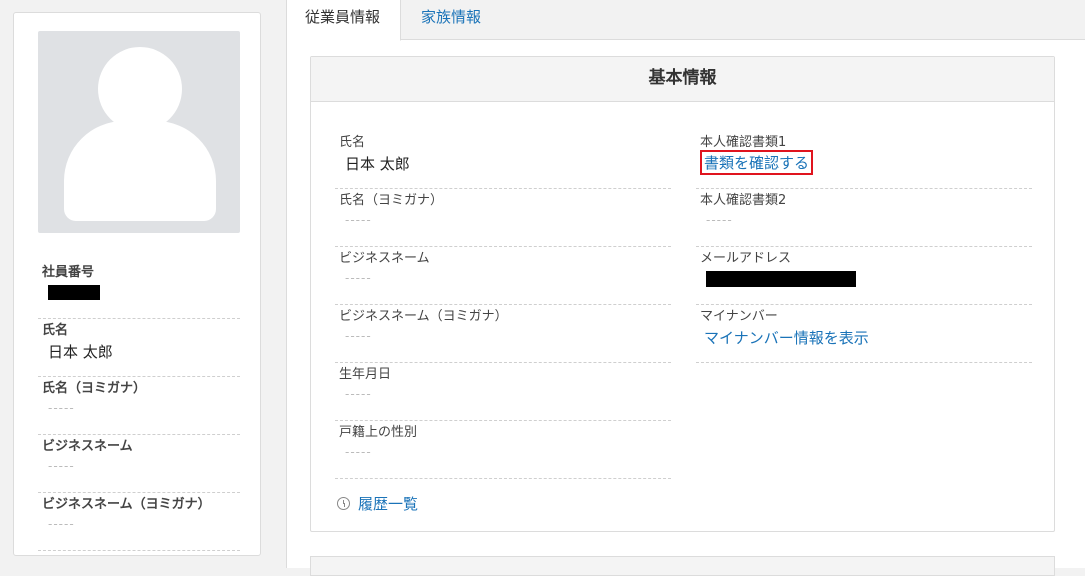 This screenshot has height=576, width=1085. I want to click on history-link: 履歴一覧, so click(377, 503).